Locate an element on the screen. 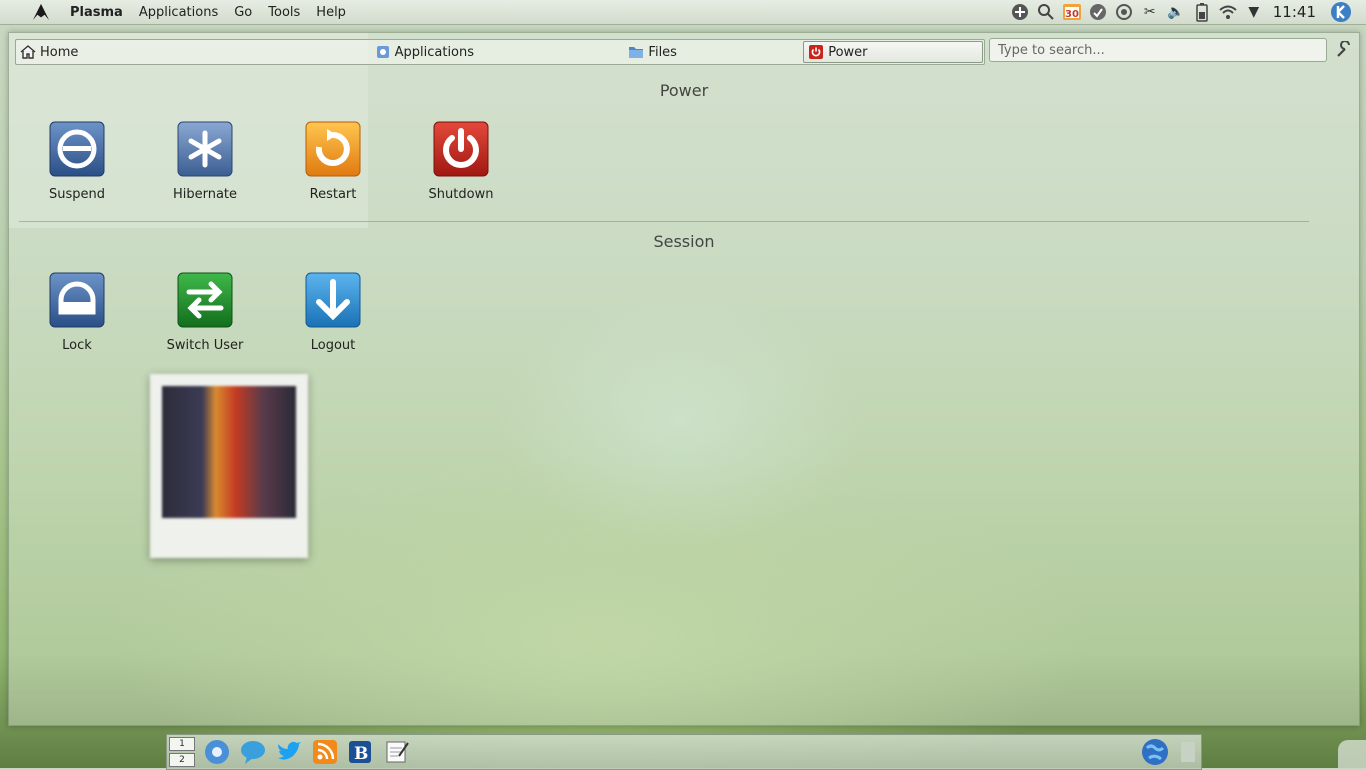  menu-plasma: Plasma is located at coordinates (96, 12).